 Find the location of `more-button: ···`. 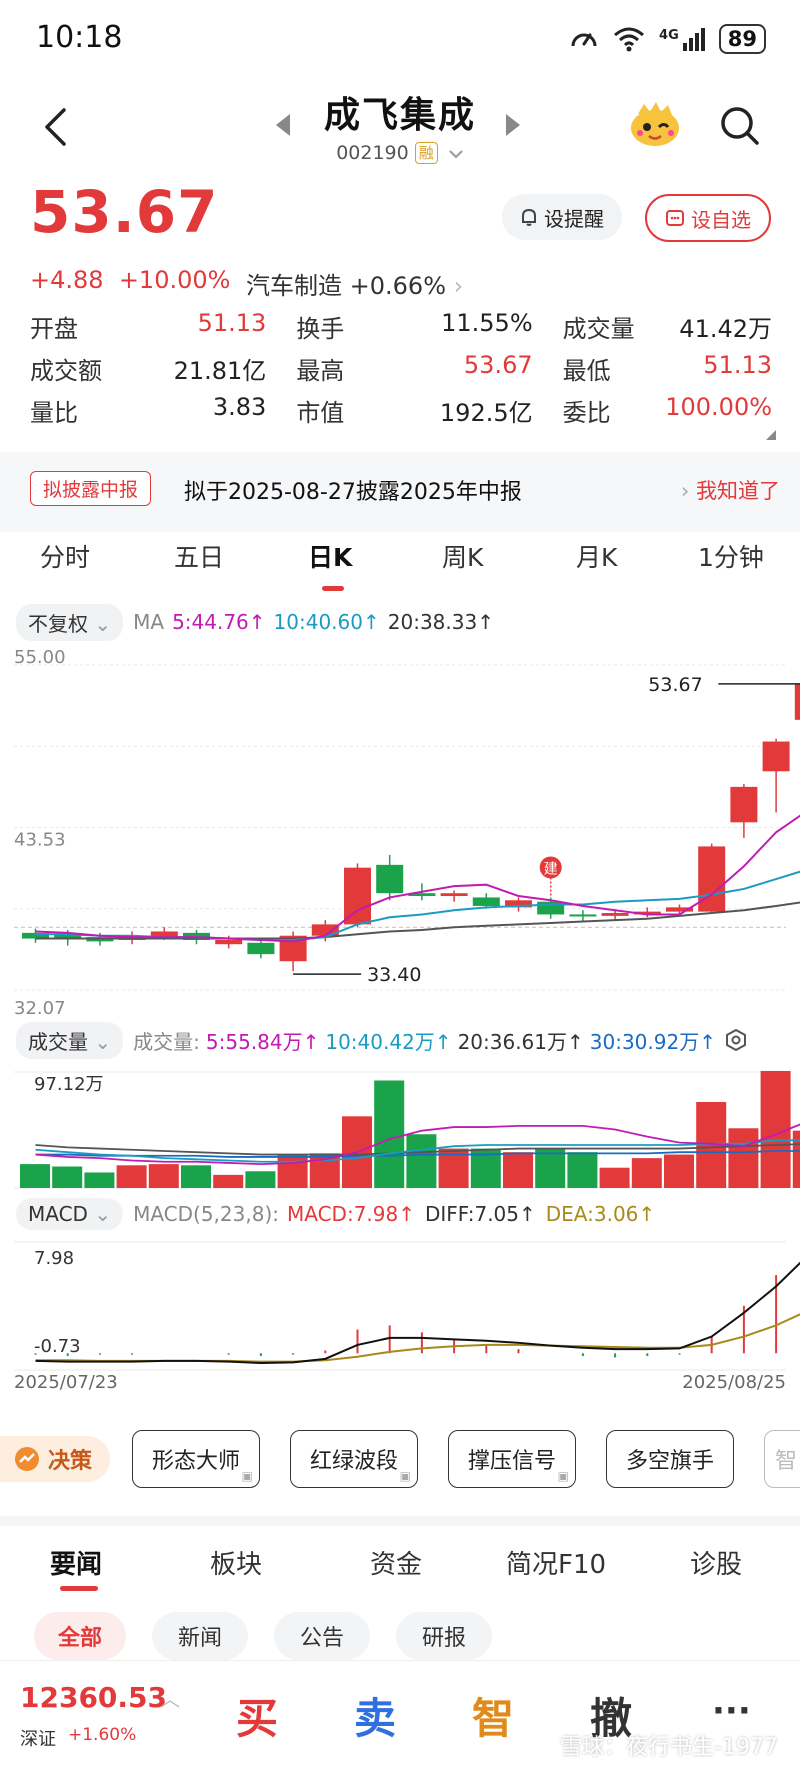

more-button: ··· is located at coordinates (731, 1711).